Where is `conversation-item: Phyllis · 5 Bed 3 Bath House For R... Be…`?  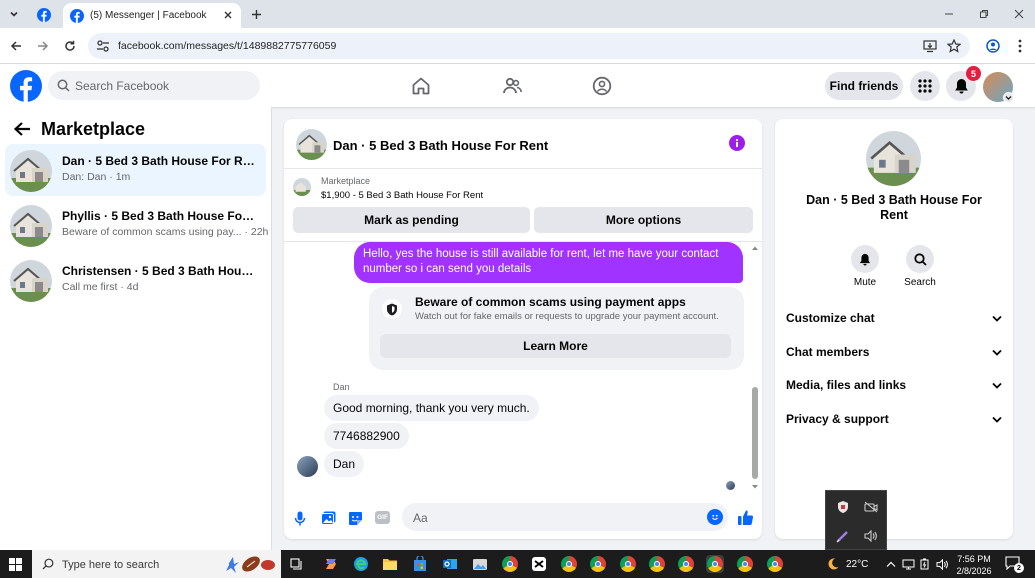
conversation-item: Phyllis · 5 Bed 3 Bath House For R... Be… is located at coordinates (136, 225).